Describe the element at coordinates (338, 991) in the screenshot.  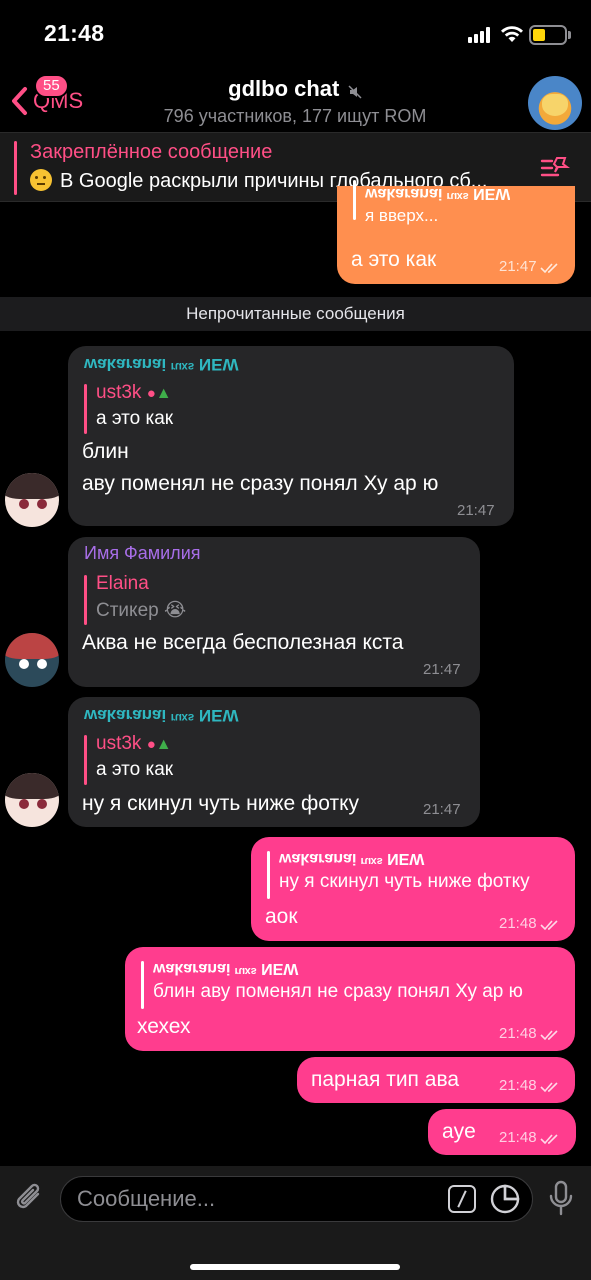
I see `reply-text: блин аву поменял не сразу понял Ху ар ю` at that location.